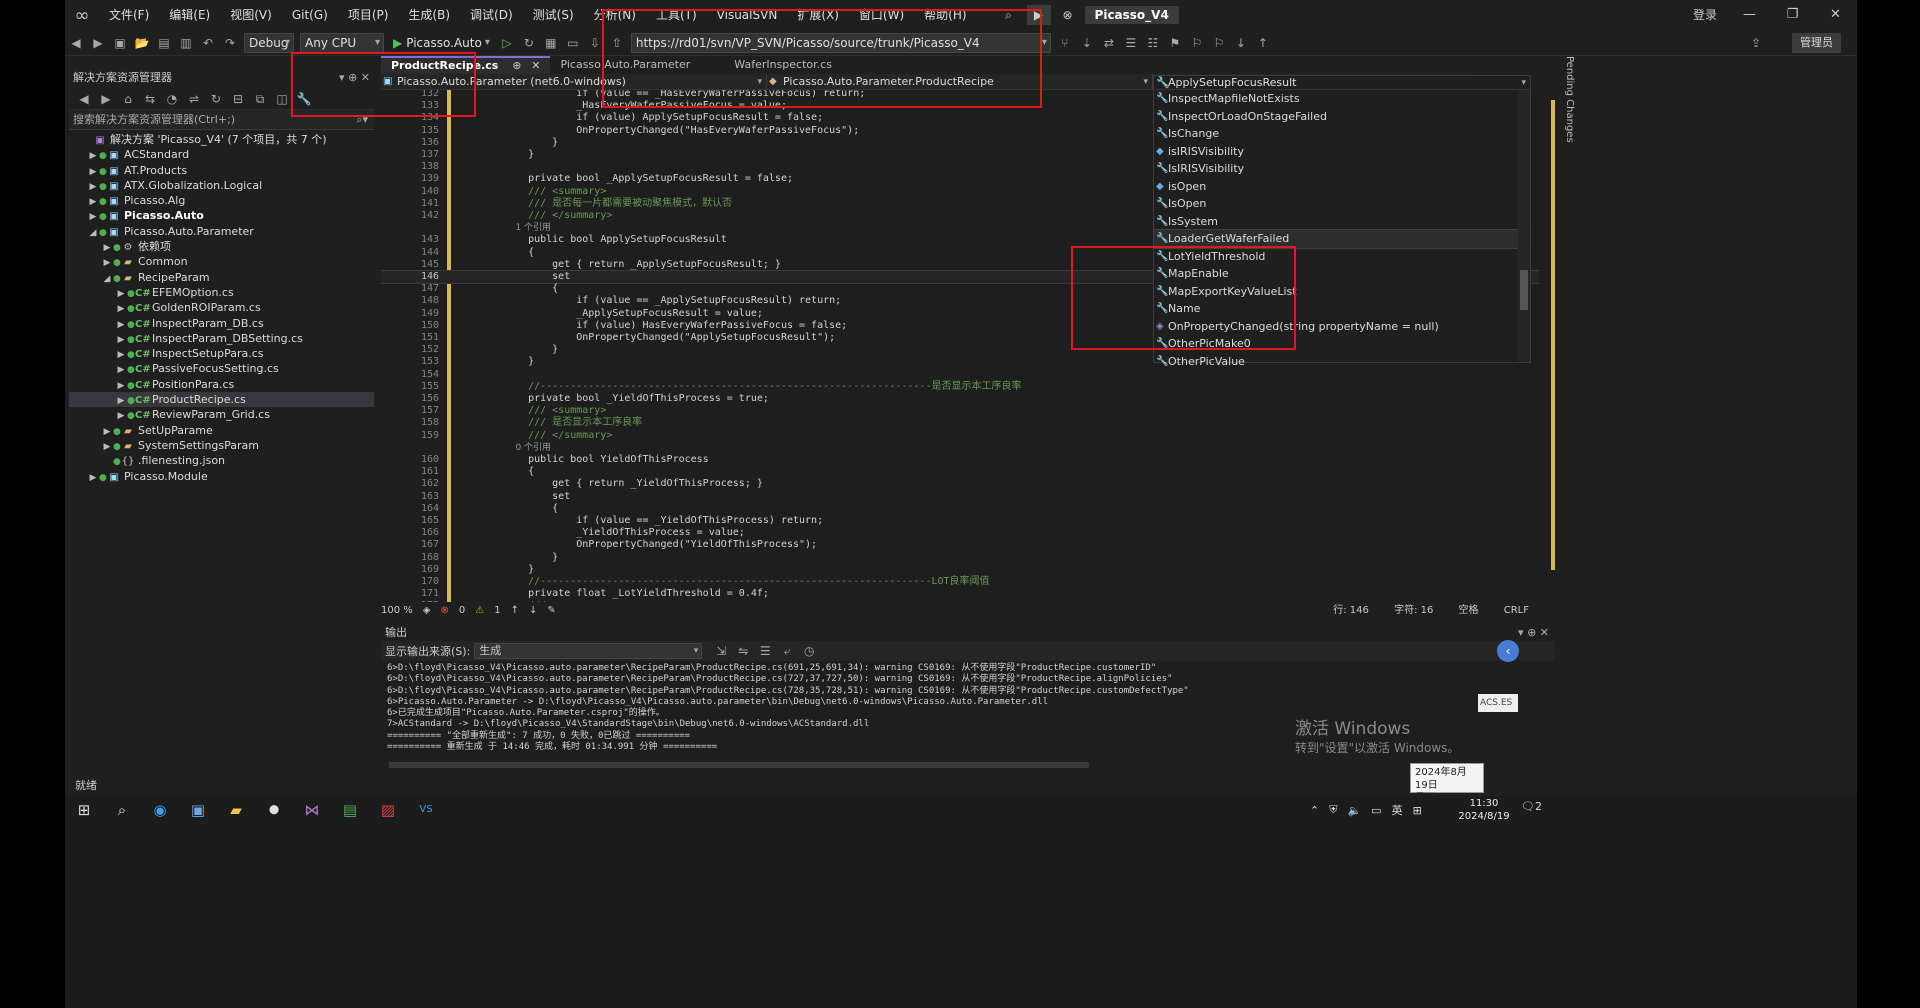 The height and width of the screenshot is (1008, 1920). I want to click on member-item: 🔧 InspectOrLoadOnStageFailed, so click(1342, 117).